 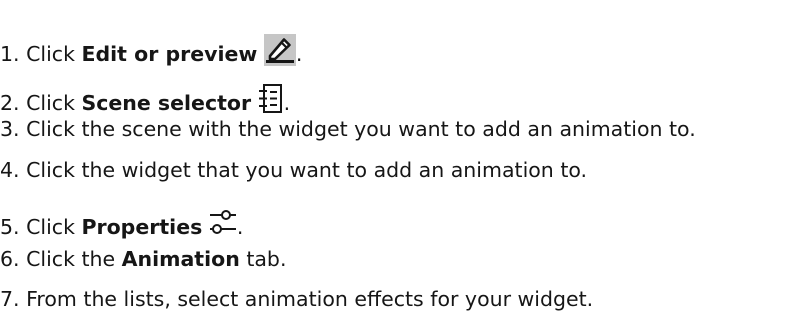 I want to click on instruction-step-1: 1. Click Edit or preview ., so click(x=151, y=50).